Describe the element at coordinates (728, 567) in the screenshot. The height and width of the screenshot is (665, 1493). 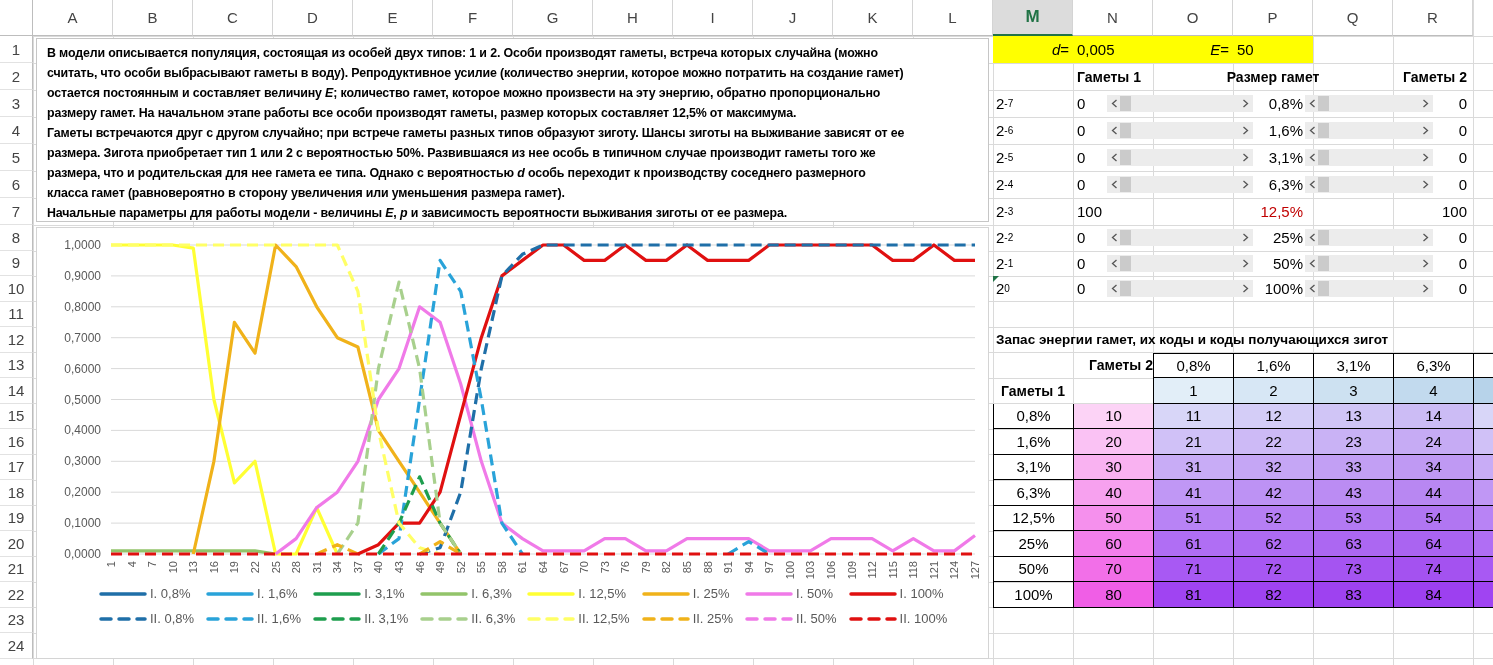
I see `x-axis-label: 91` at that location.